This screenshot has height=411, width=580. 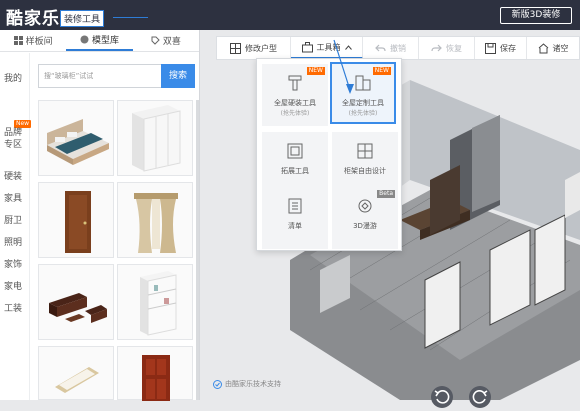 What do you see at coordinates (78, 142) in the screenshot?
I see `bed-thumbnail` at bounding box center [78, 142].